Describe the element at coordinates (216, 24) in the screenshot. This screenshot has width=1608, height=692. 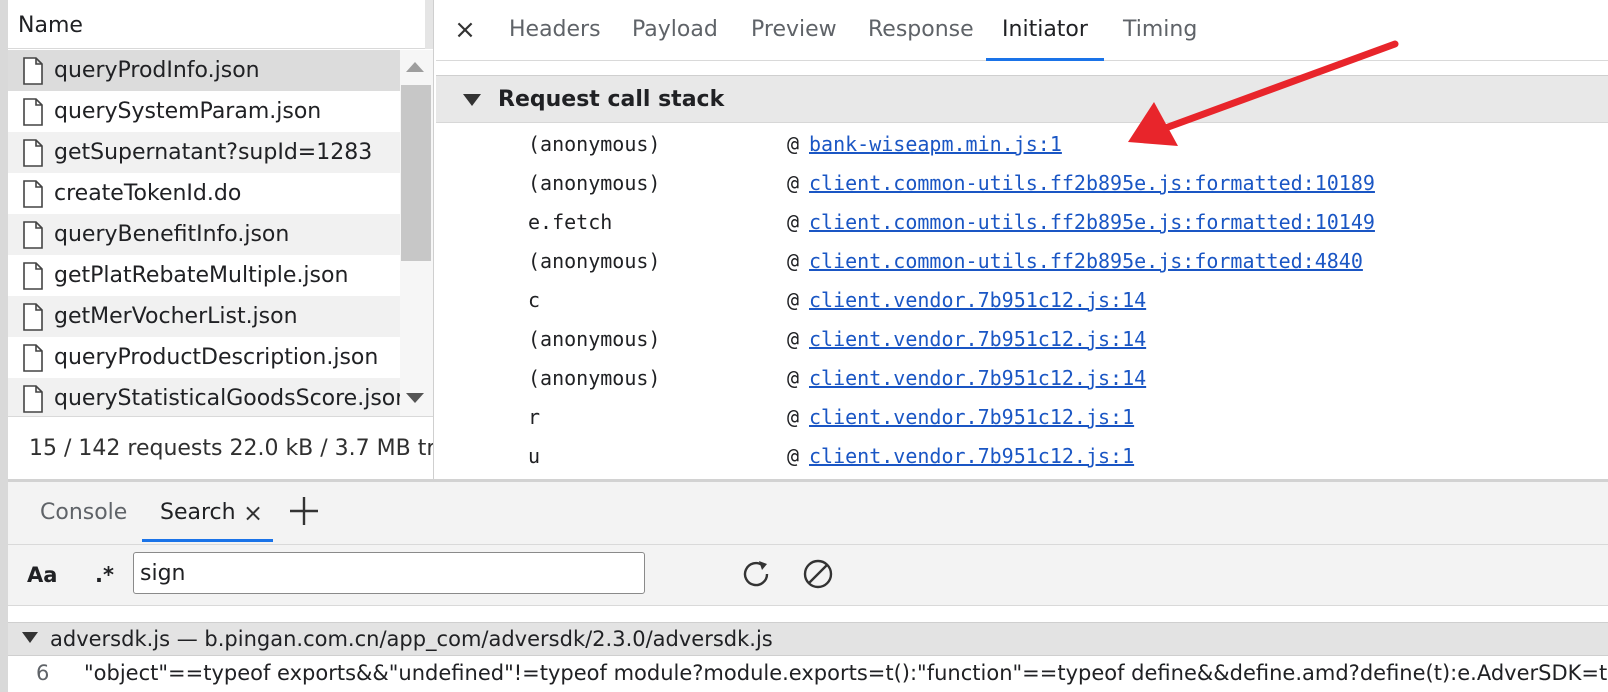
I see `name-column-header: Name` at that location.